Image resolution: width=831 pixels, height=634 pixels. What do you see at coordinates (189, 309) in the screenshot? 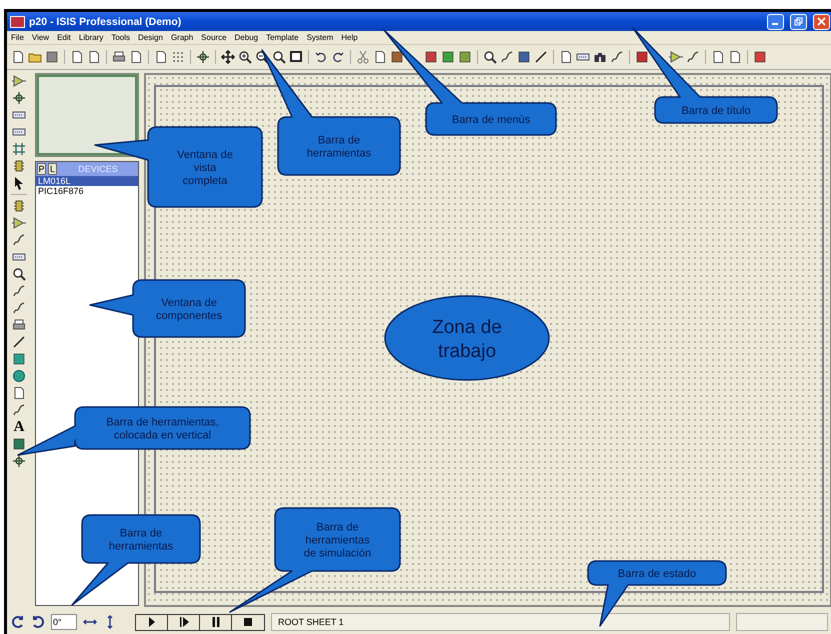
I see `callout-text: Ventana de componentes` at bounding box center [189, 309].